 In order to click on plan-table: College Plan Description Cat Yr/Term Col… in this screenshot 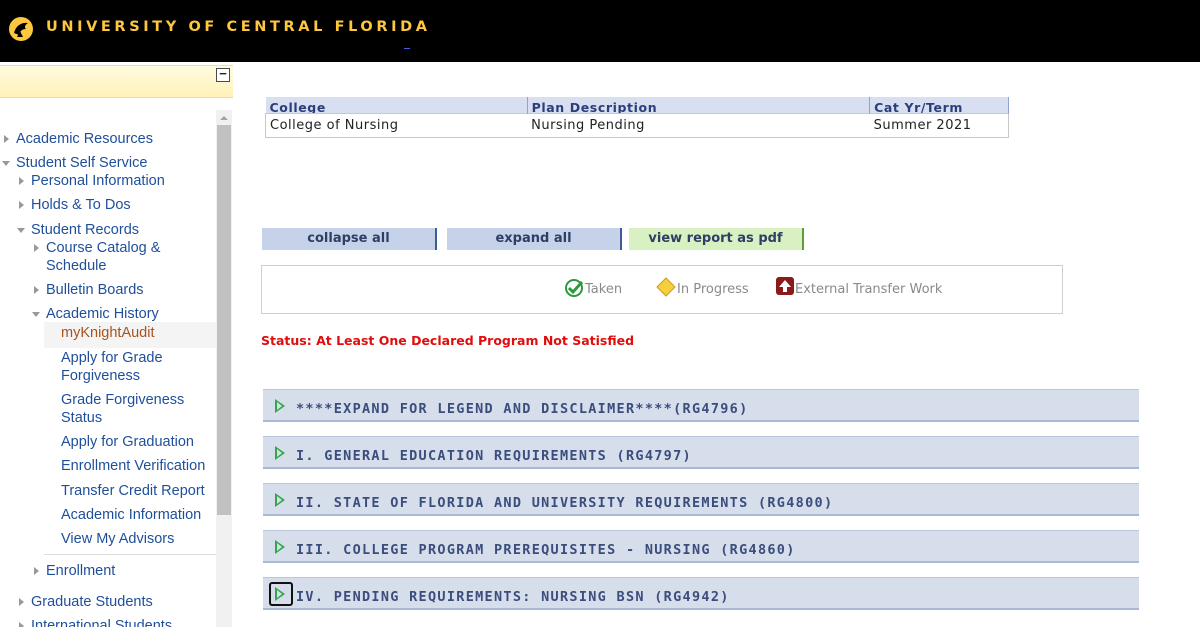, I will do `click(637, 117)`.